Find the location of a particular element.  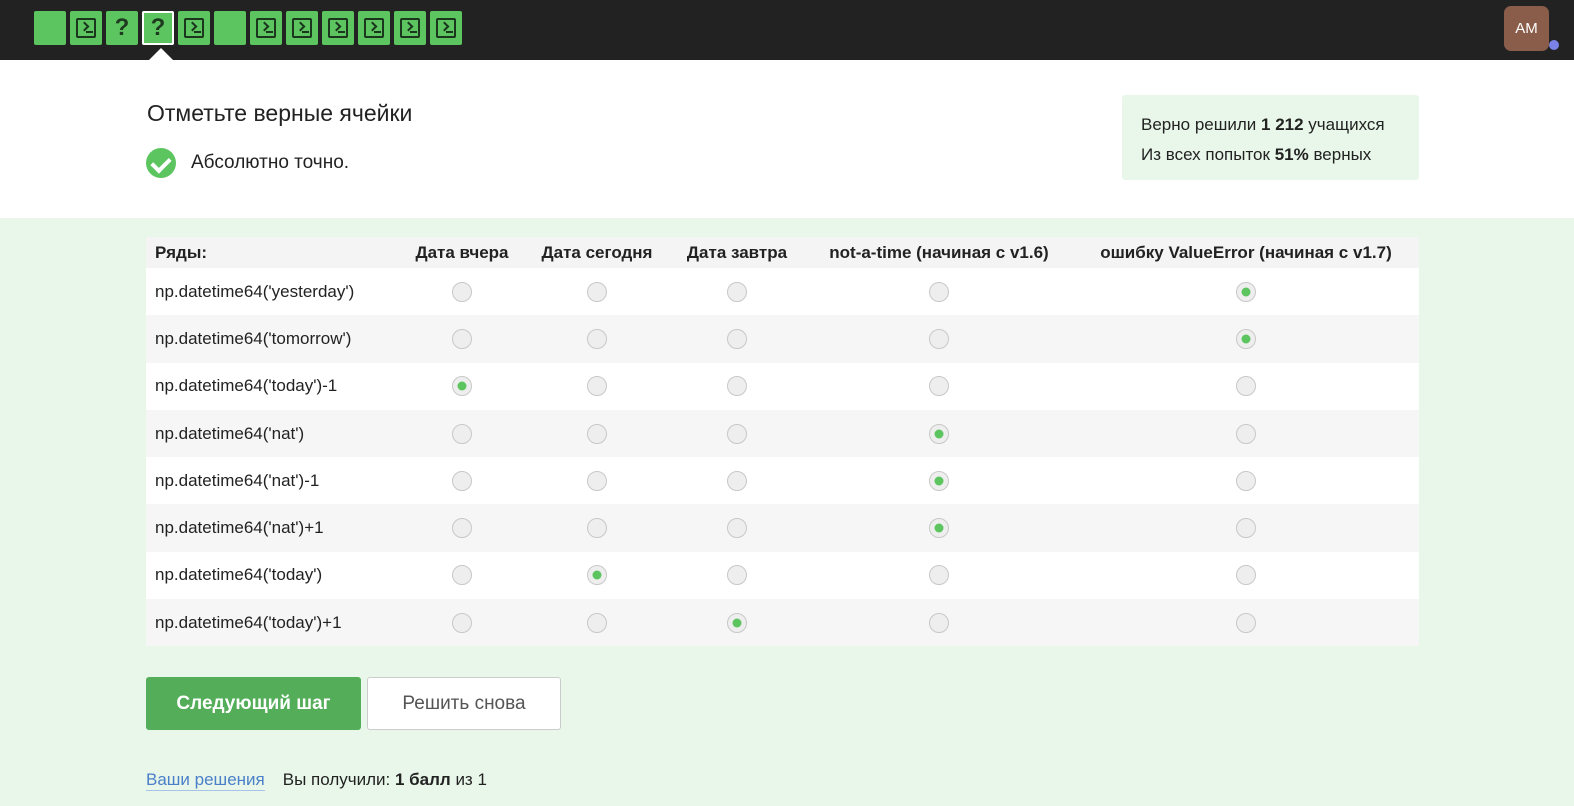

attempts-suffix: верных is located at coordinates (1342, 154).